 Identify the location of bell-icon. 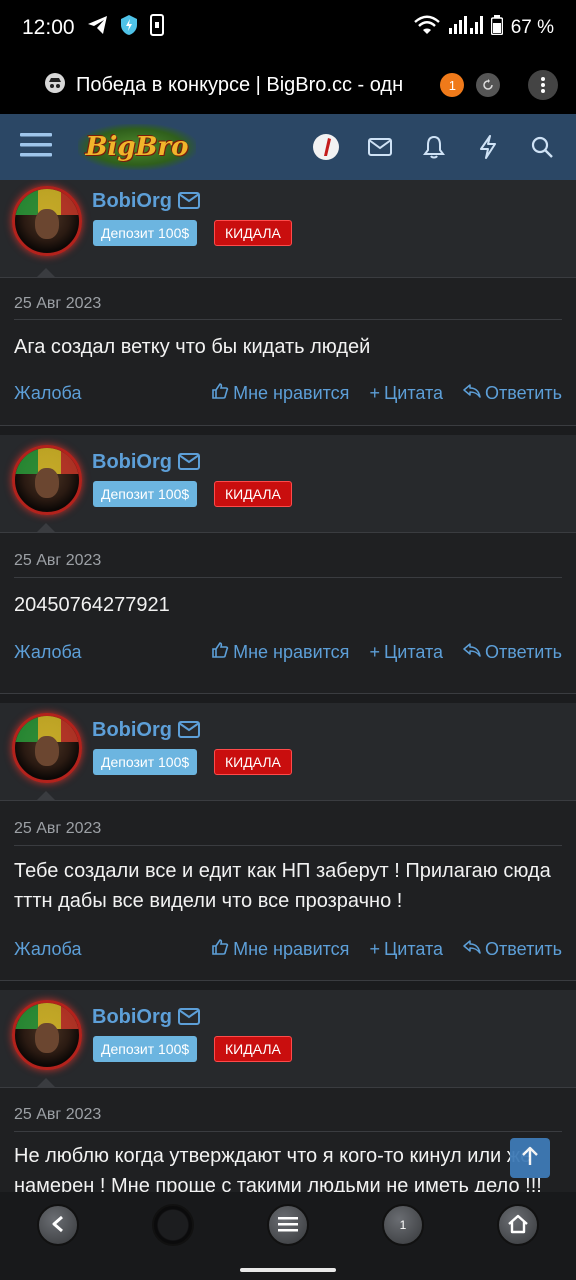
(434, 147).